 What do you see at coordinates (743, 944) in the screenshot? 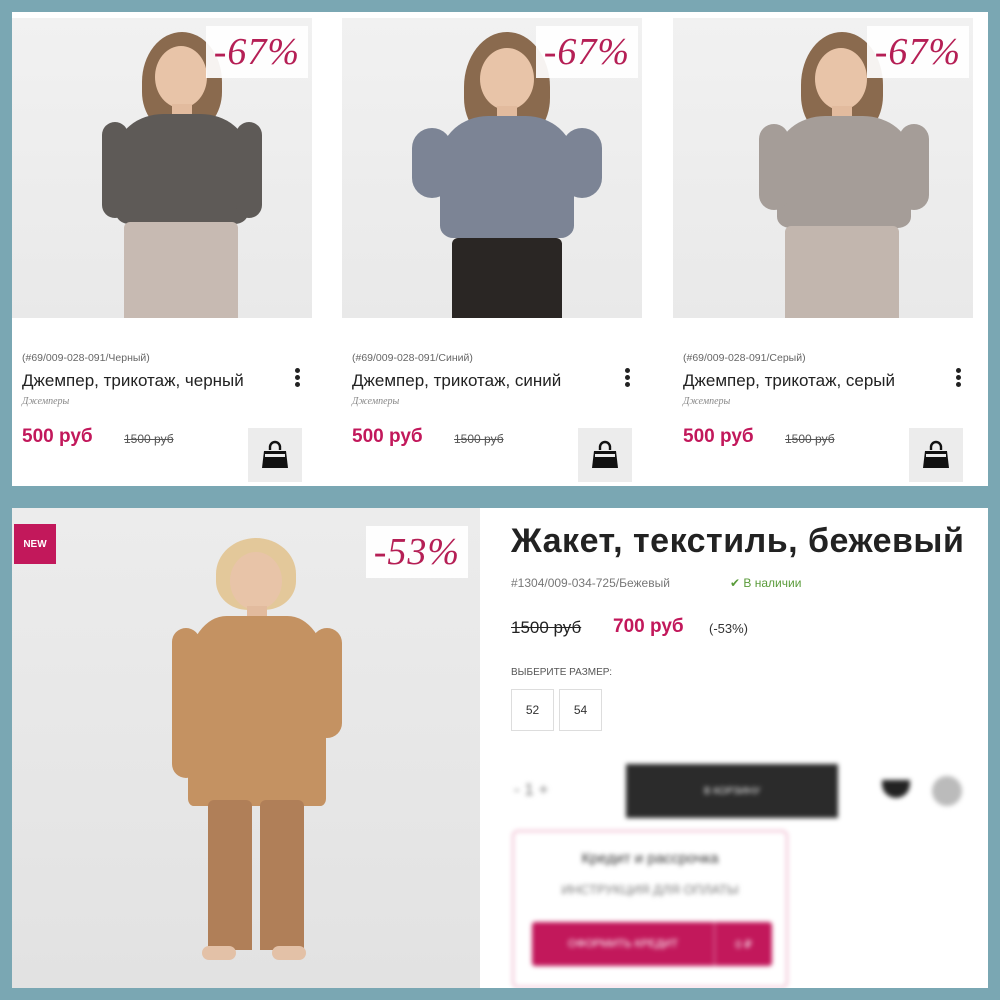
I see `credit-button-side: 0 ₽` at bounding box center [743, 944].